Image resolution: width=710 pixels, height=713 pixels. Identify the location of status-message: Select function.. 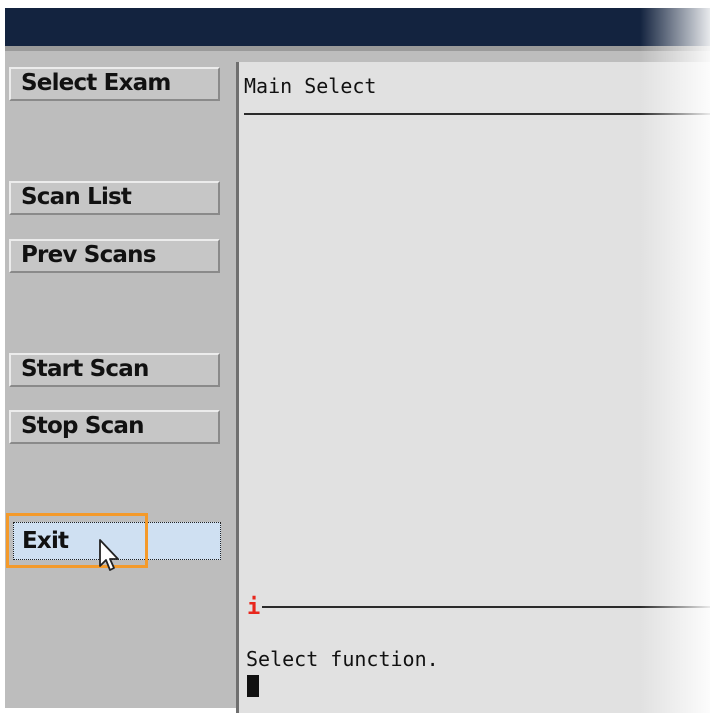
(342, 659).